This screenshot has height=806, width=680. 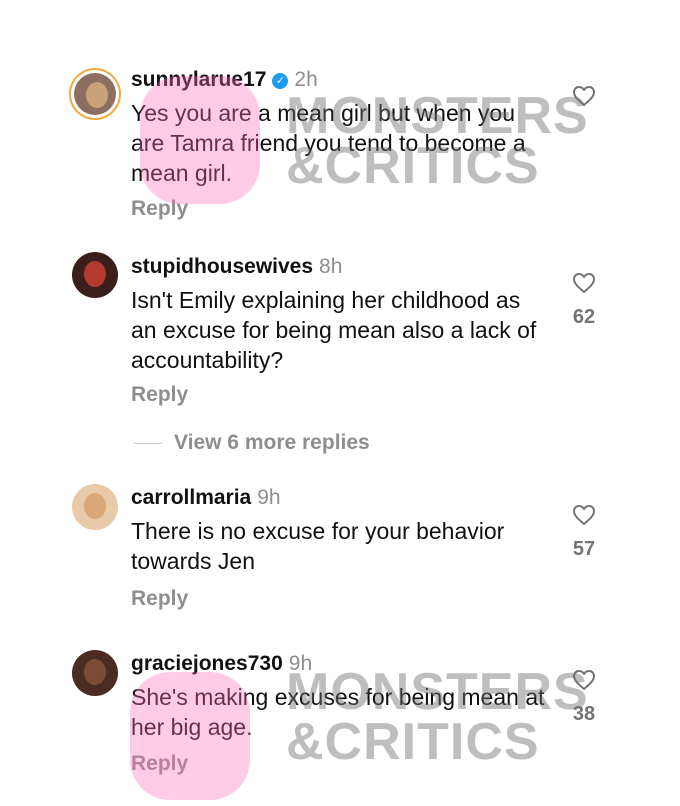 What do you see at coordinates (191, 497) in the screenshot?
I see `comment-username: carrollmaria` at bounding box center [191, 497].